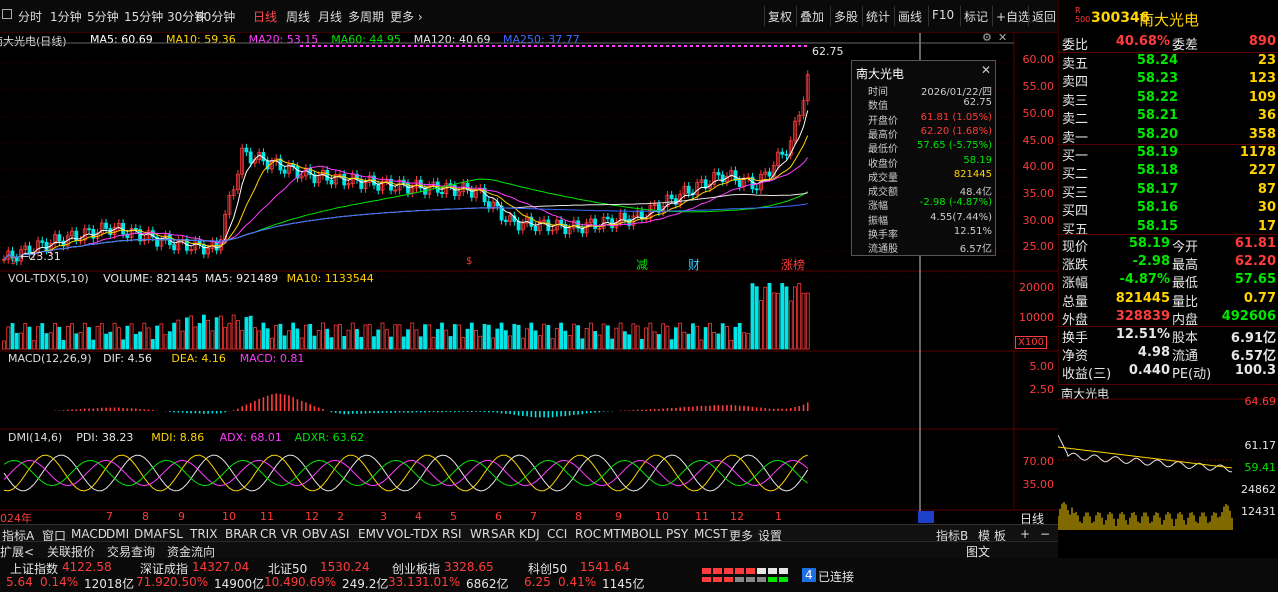 This screenshot has width=1278, height=592. Describe the element at coordinates (406, 16) in the screenshot. I see `period-tab-10: 更多 ›` at that location.